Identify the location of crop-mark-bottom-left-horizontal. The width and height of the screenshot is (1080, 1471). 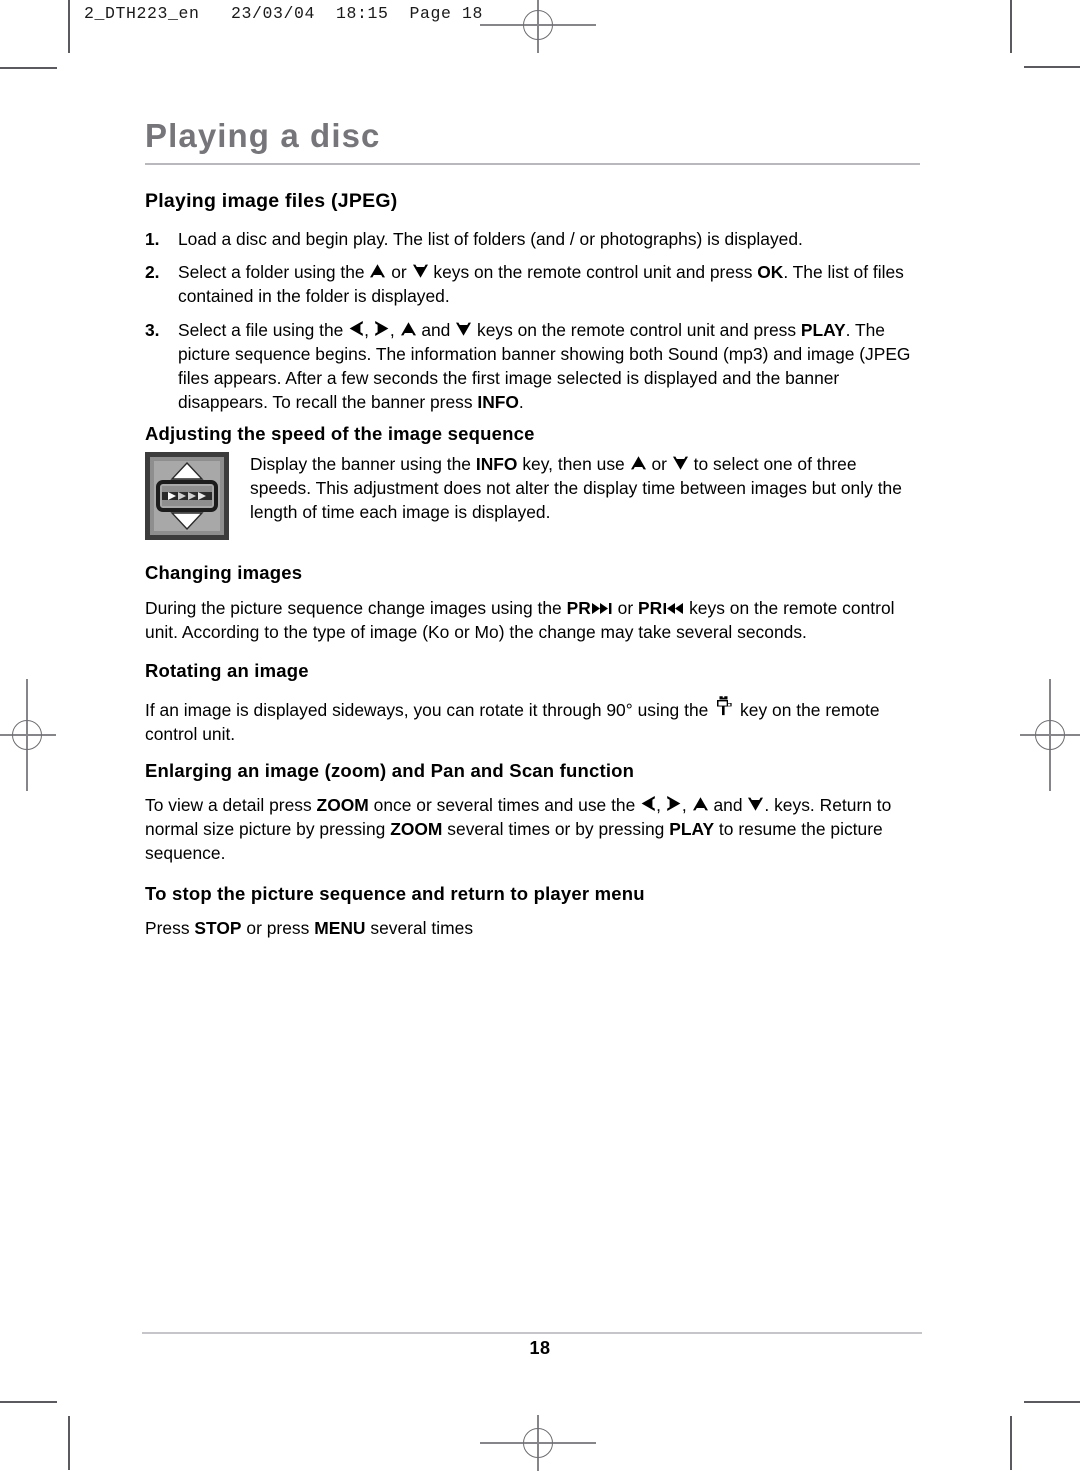
(28, 1402).